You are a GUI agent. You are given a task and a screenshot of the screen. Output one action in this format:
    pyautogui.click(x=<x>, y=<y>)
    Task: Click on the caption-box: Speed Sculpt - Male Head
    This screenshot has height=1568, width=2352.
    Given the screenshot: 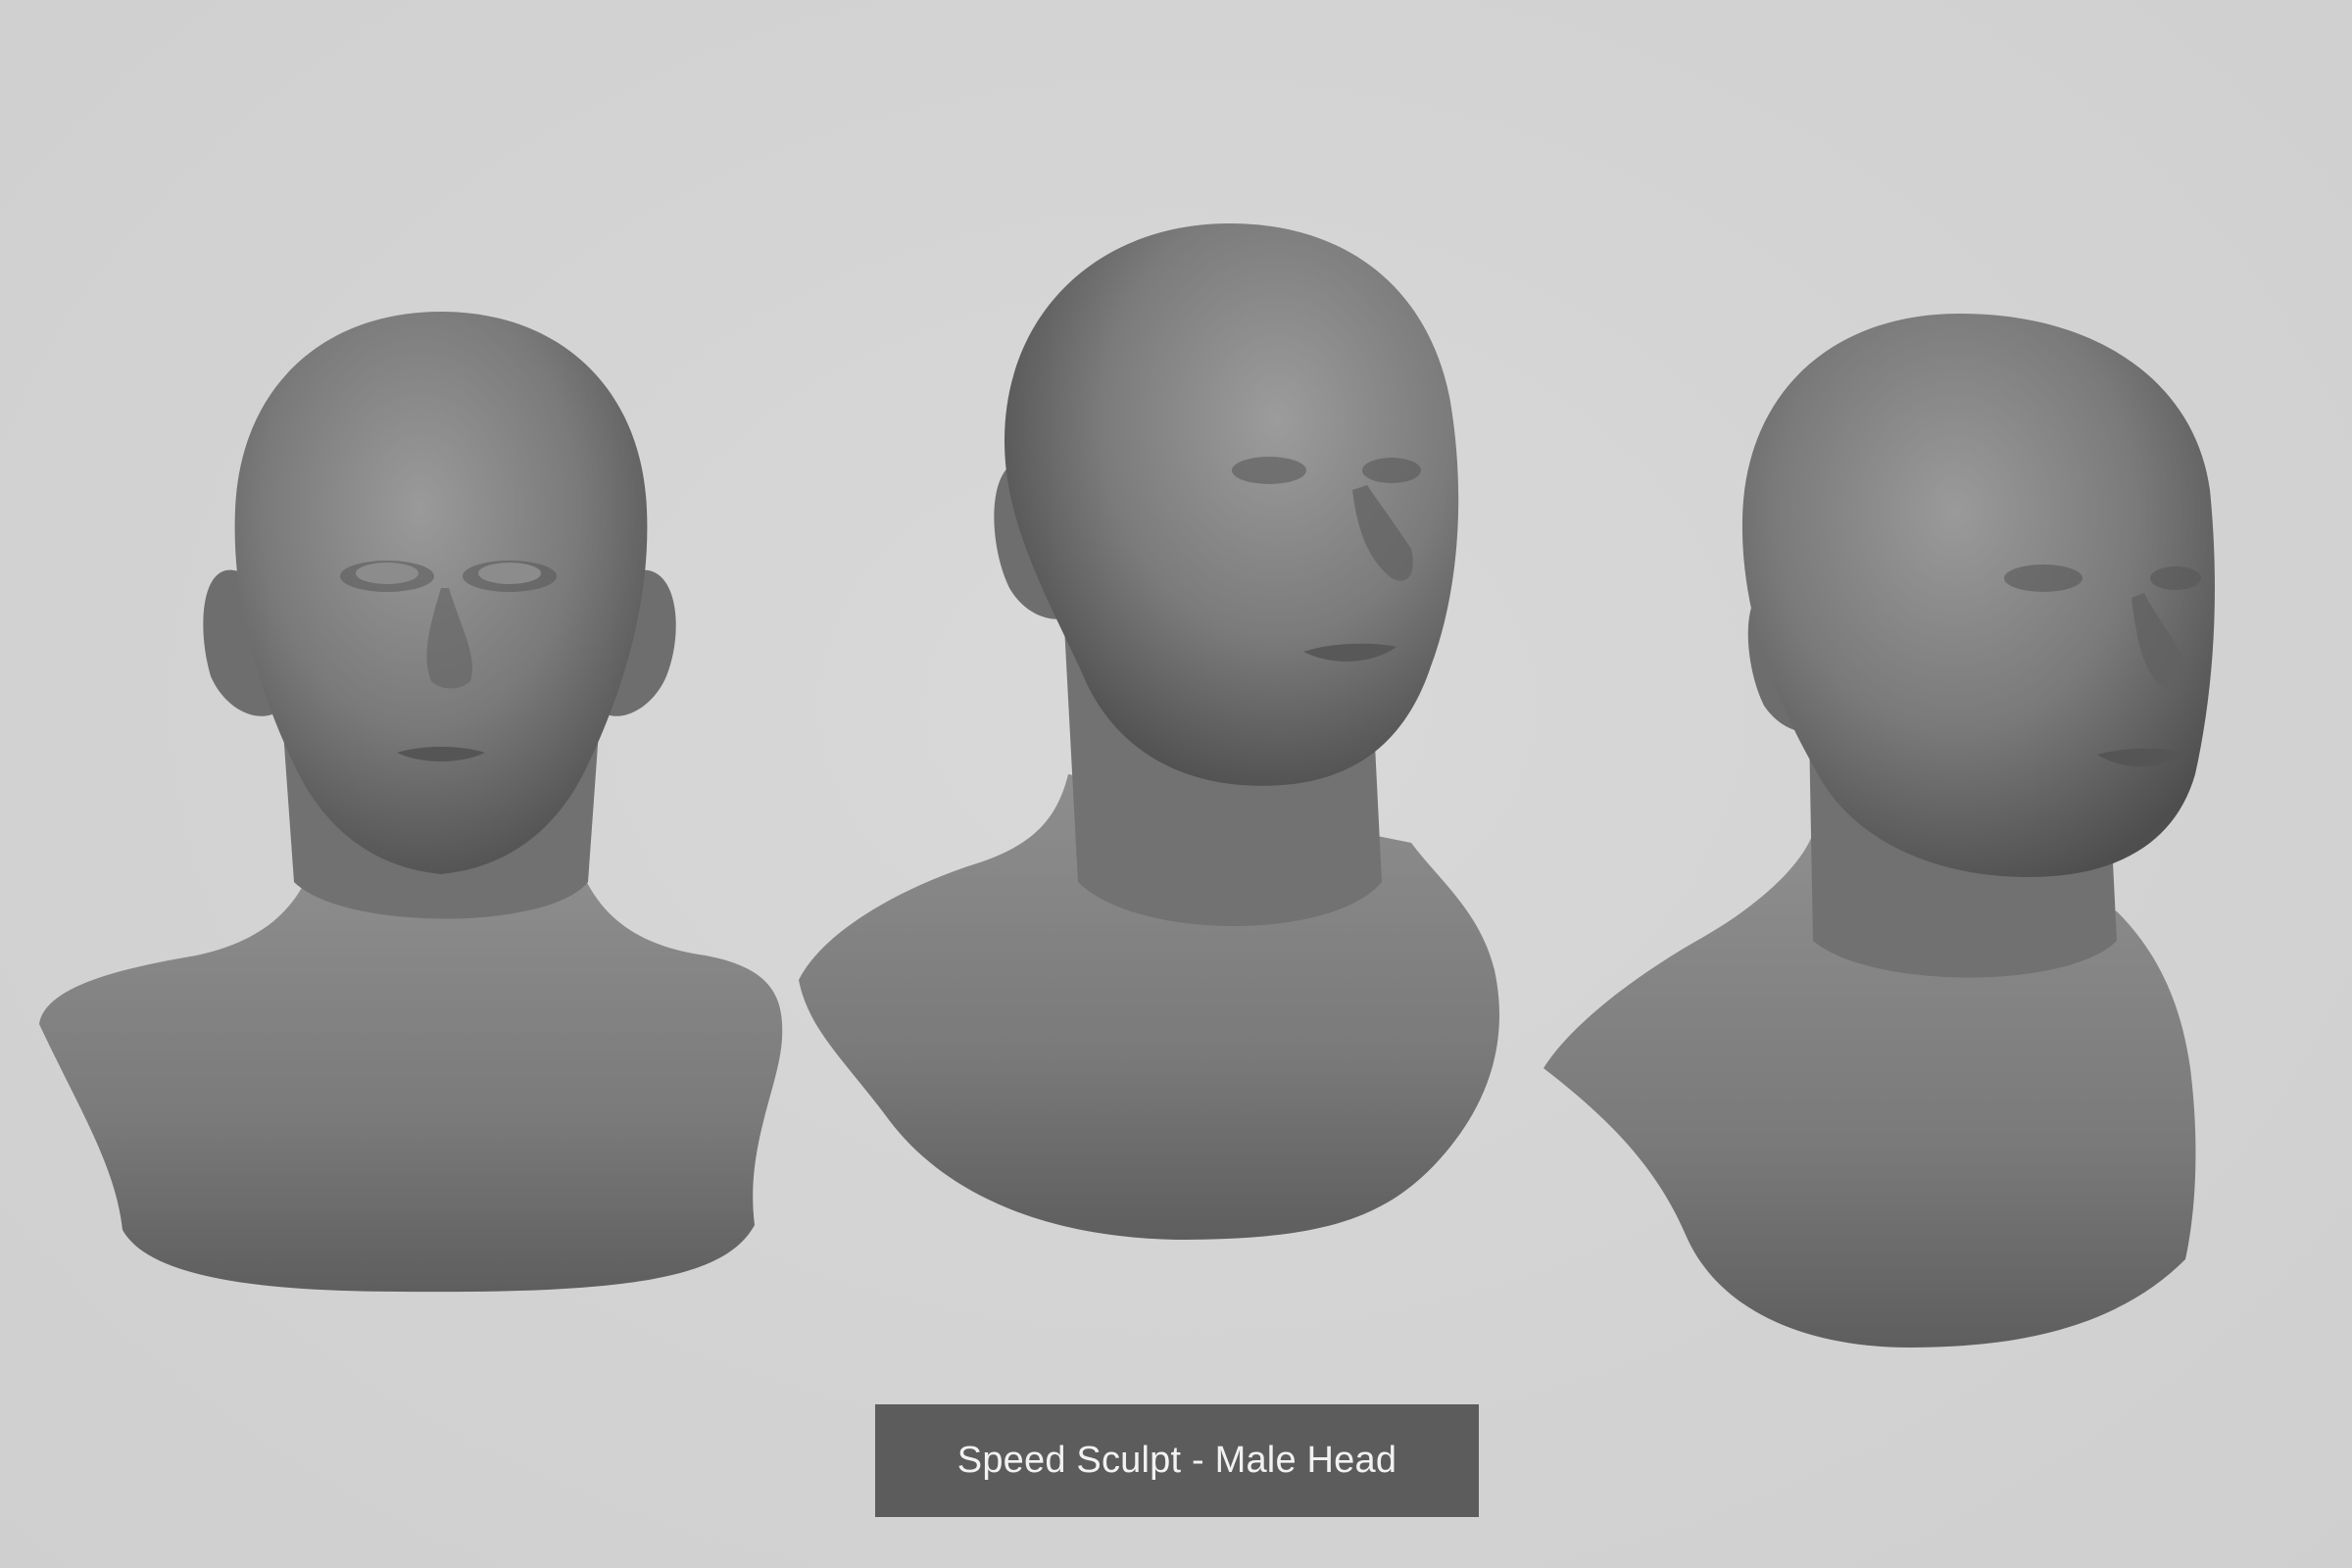 What is the action you would take?
    pyautogui.click(x=1177, y=1460)
    